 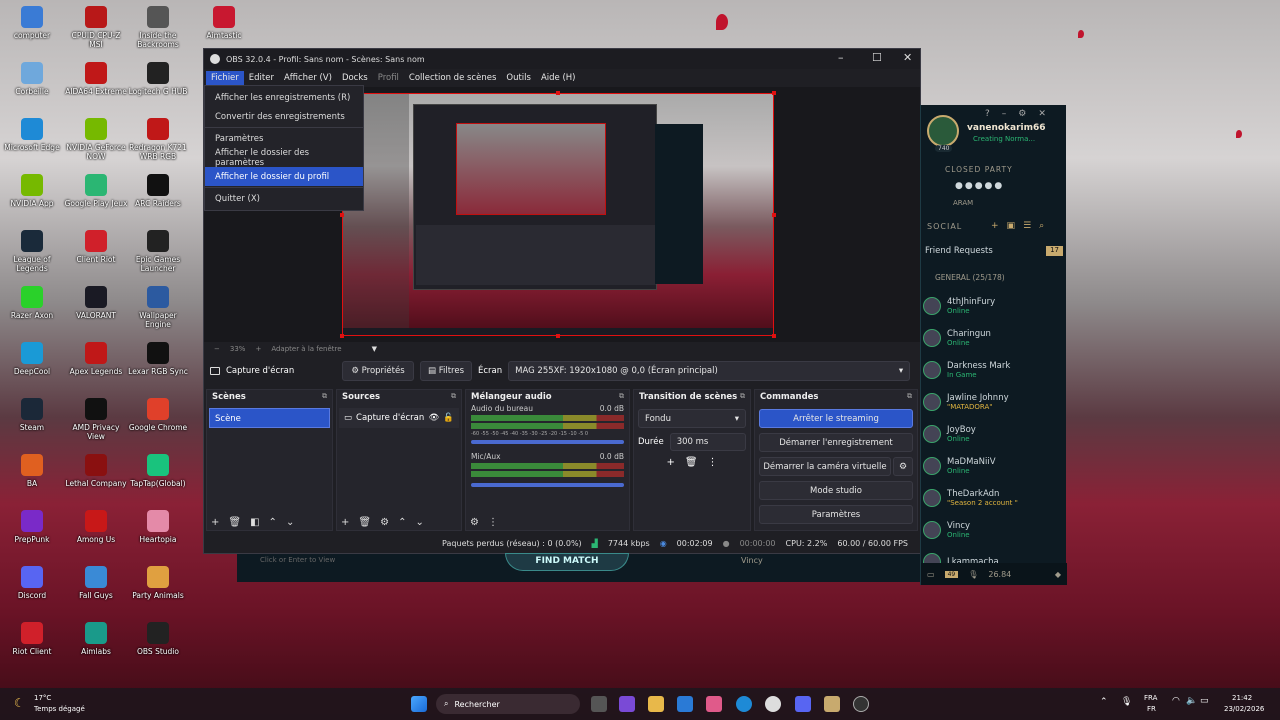 I want to click on copilot-icon, so click(x=714, y=704).